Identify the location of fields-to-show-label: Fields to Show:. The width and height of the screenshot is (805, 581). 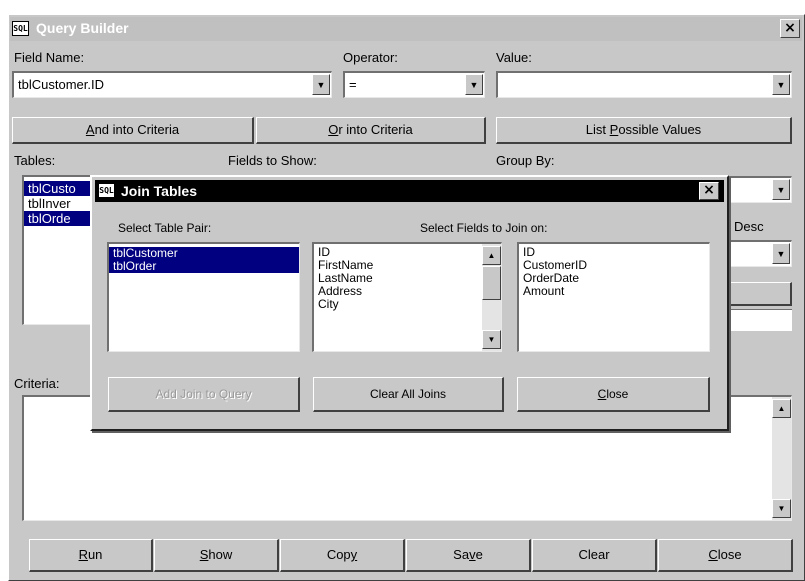
(272, 160).